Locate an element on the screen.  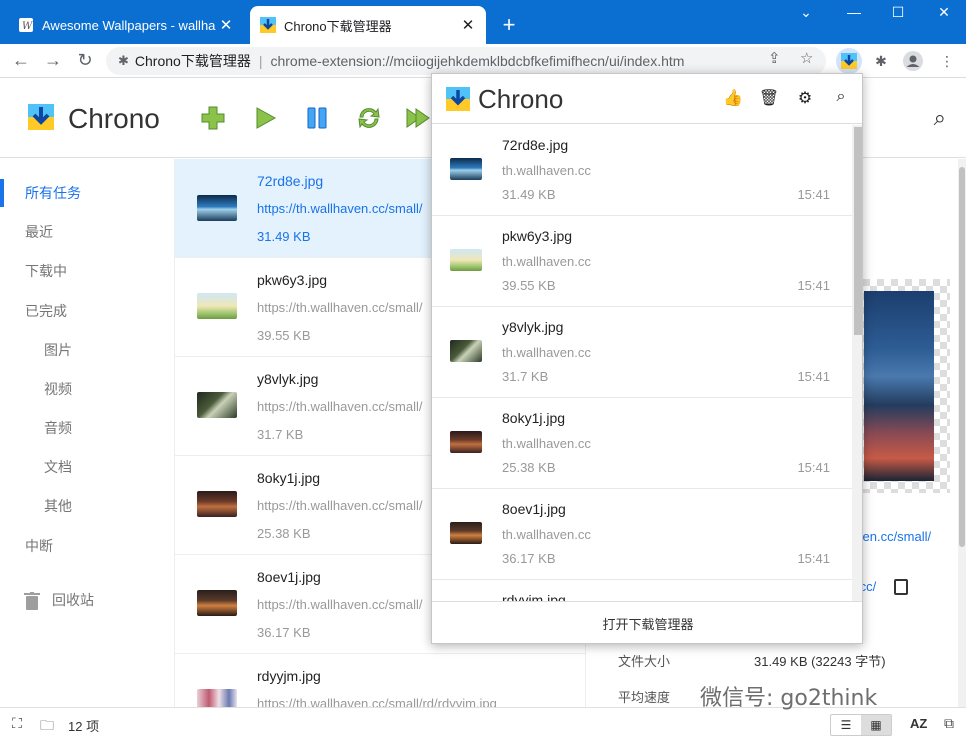
popup-list-item: y8vlyk.jpg th.wallhaven.cc 31.7 KB 15:41 is located at coordinates (642, 352).